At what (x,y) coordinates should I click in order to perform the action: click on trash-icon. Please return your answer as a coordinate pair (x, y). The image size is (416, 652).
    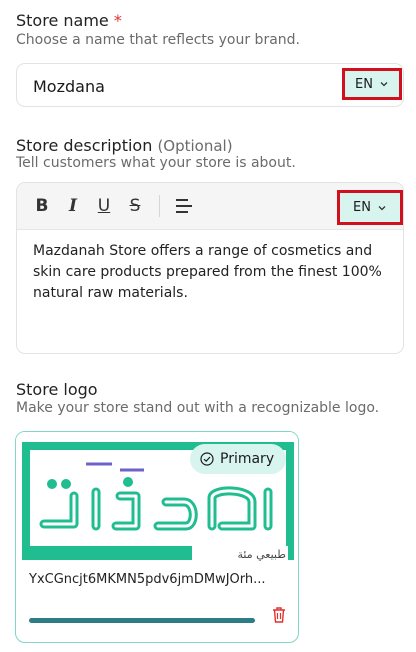
    Looking at the image, I should click on (279, 615).